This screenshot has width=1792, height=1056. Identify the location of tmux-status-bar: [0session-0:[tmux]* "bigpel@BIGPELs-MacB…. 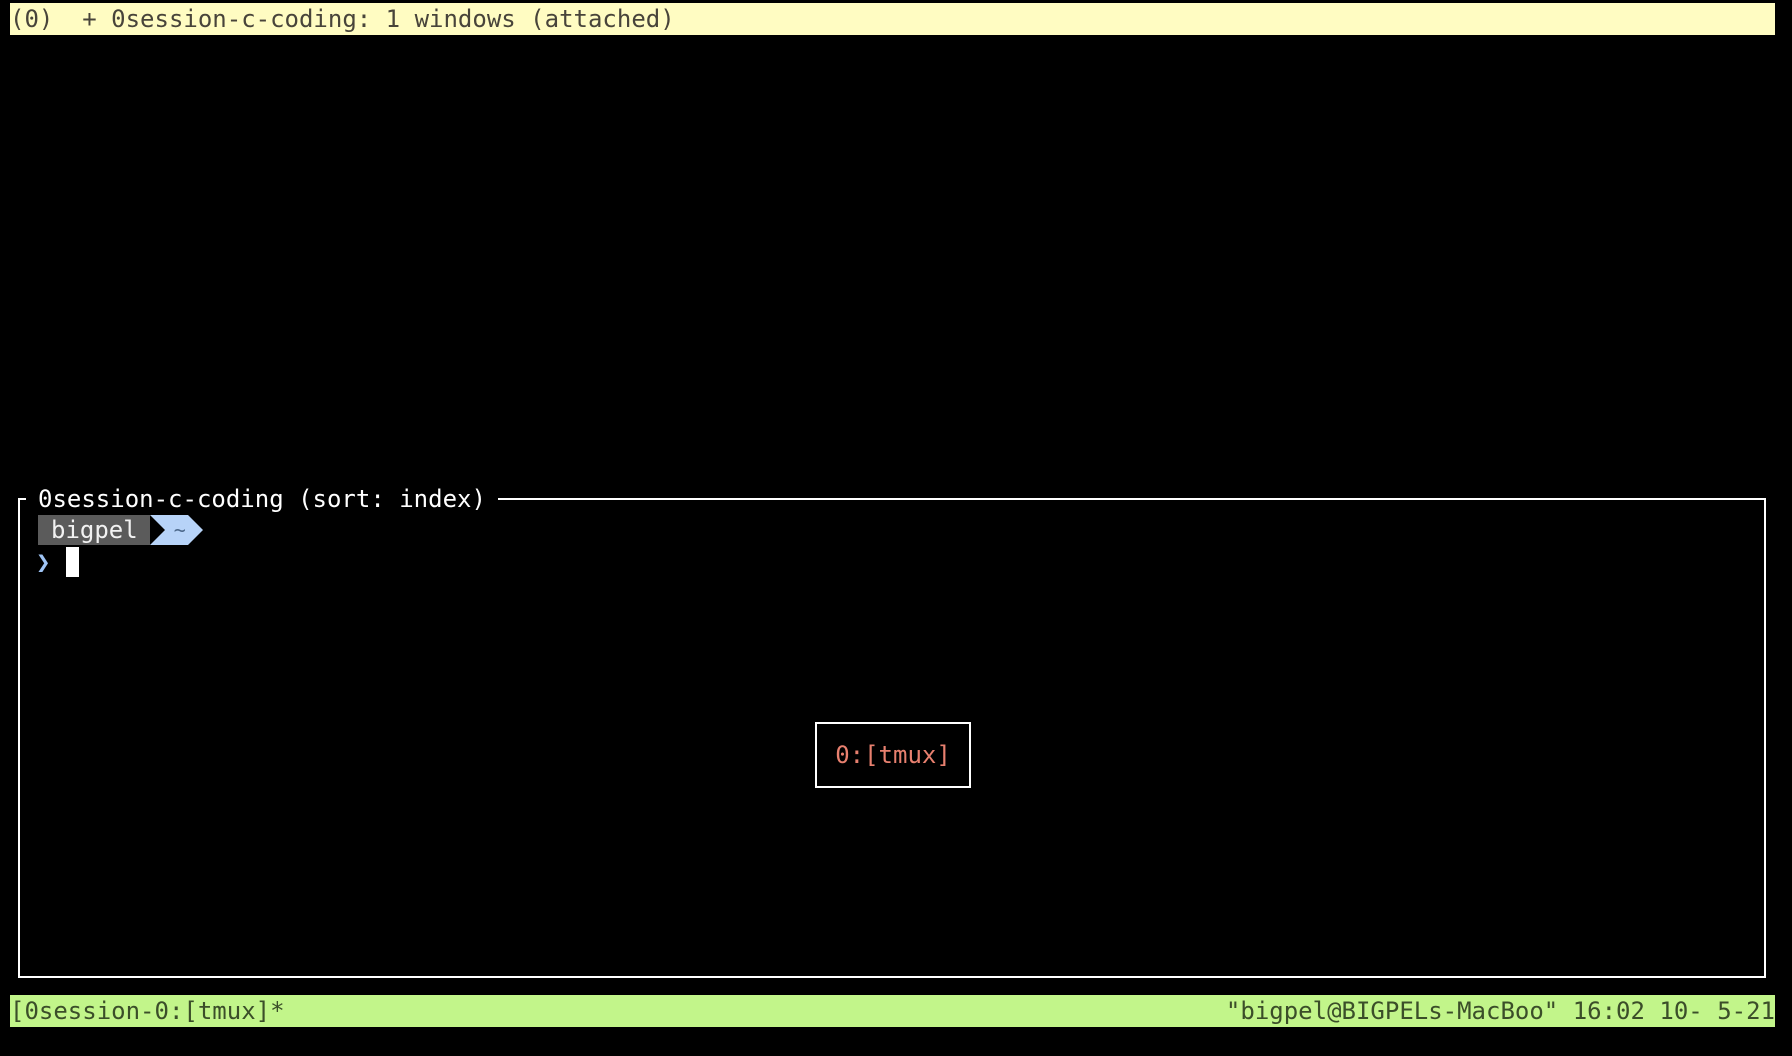
(892, 1011).